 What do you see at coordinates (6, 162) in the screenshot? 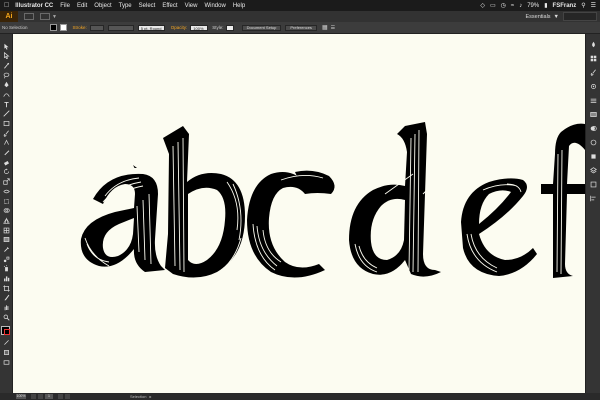
I see `eraser-tool-icon` at bounding box center [6, 162].